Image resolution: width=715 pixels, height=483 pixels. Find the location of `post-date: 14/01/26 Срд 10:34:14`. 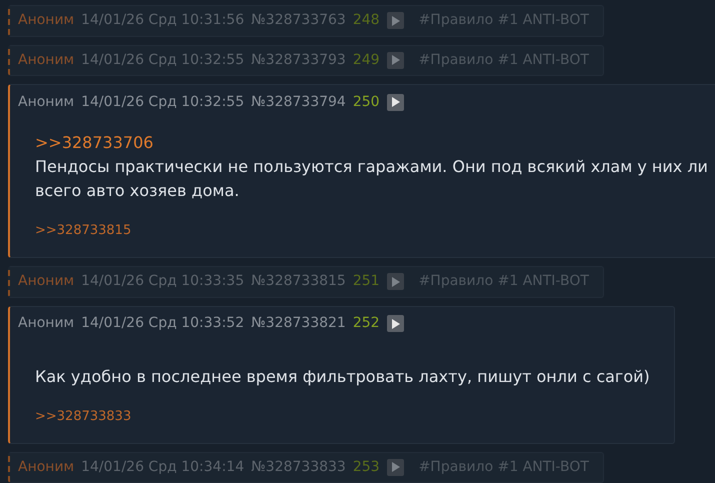

post-date: 14/01/26 Срд 10:34:14 is located at coordinates (162, 467).